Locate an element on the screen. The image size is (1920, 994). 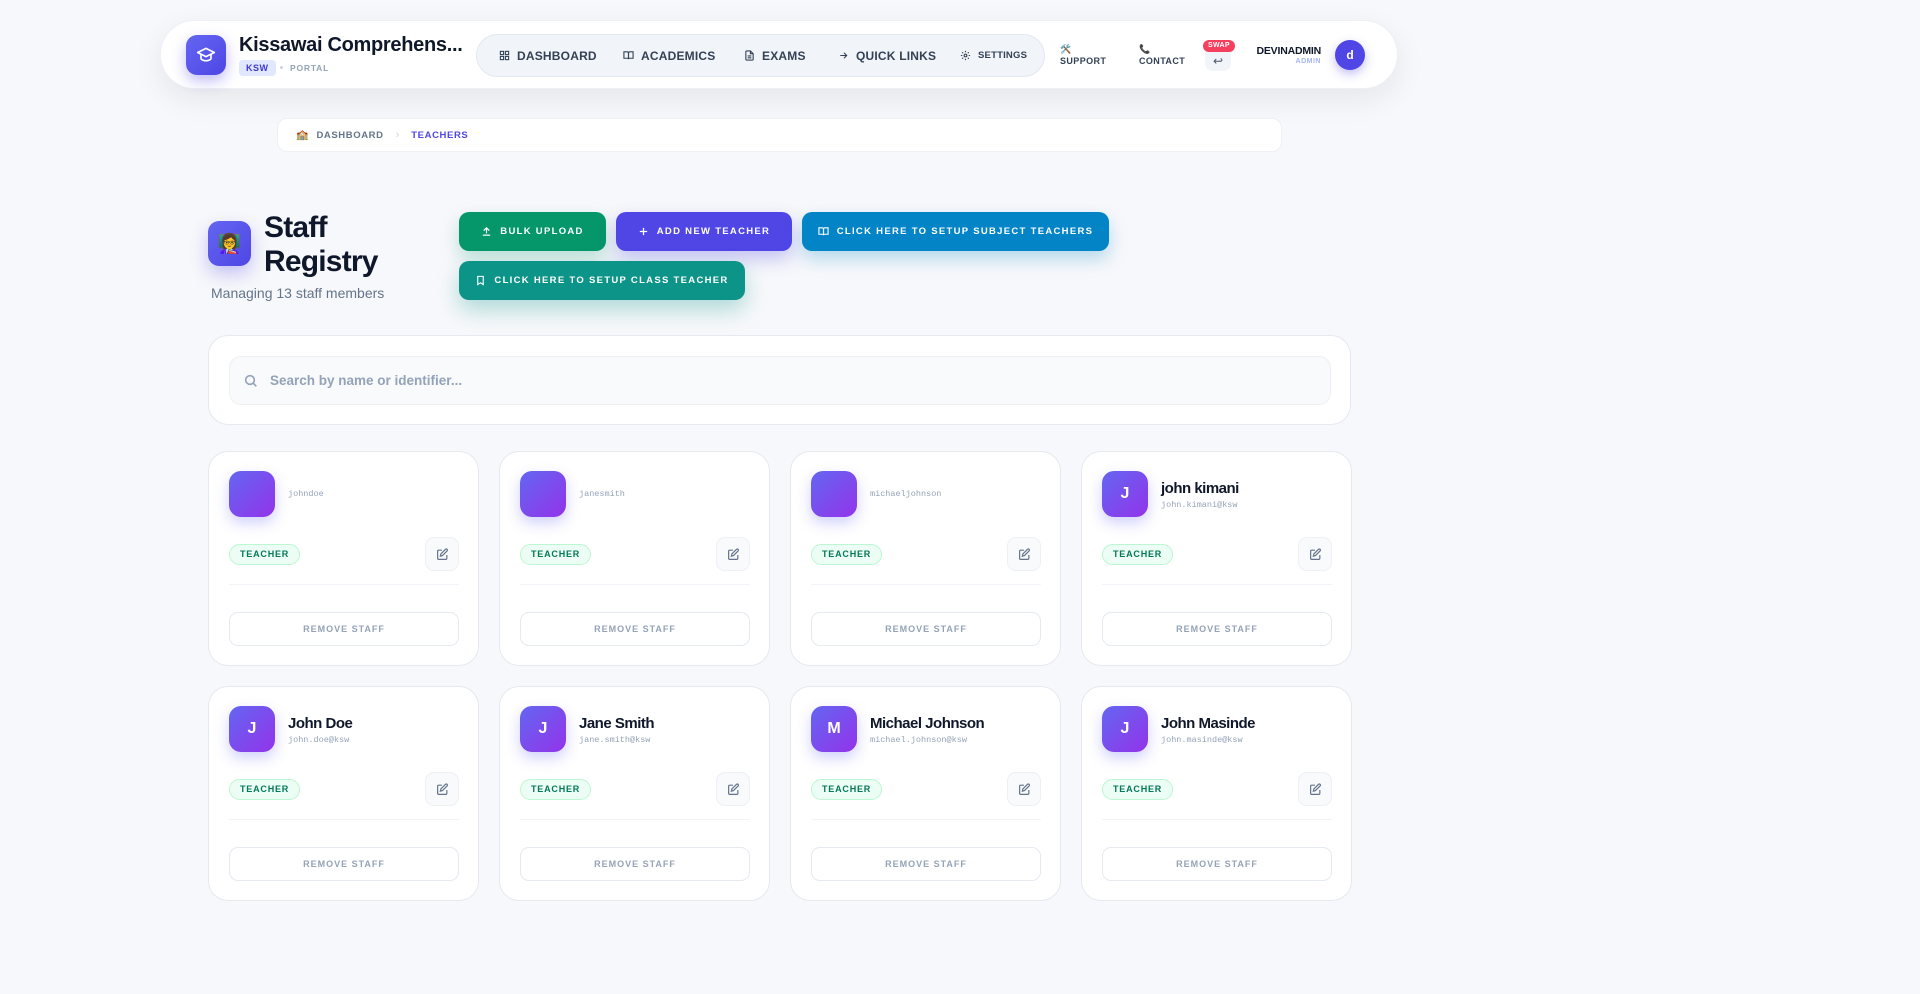
graduation-cap-logo-icon is located at coordinates (206, 55).